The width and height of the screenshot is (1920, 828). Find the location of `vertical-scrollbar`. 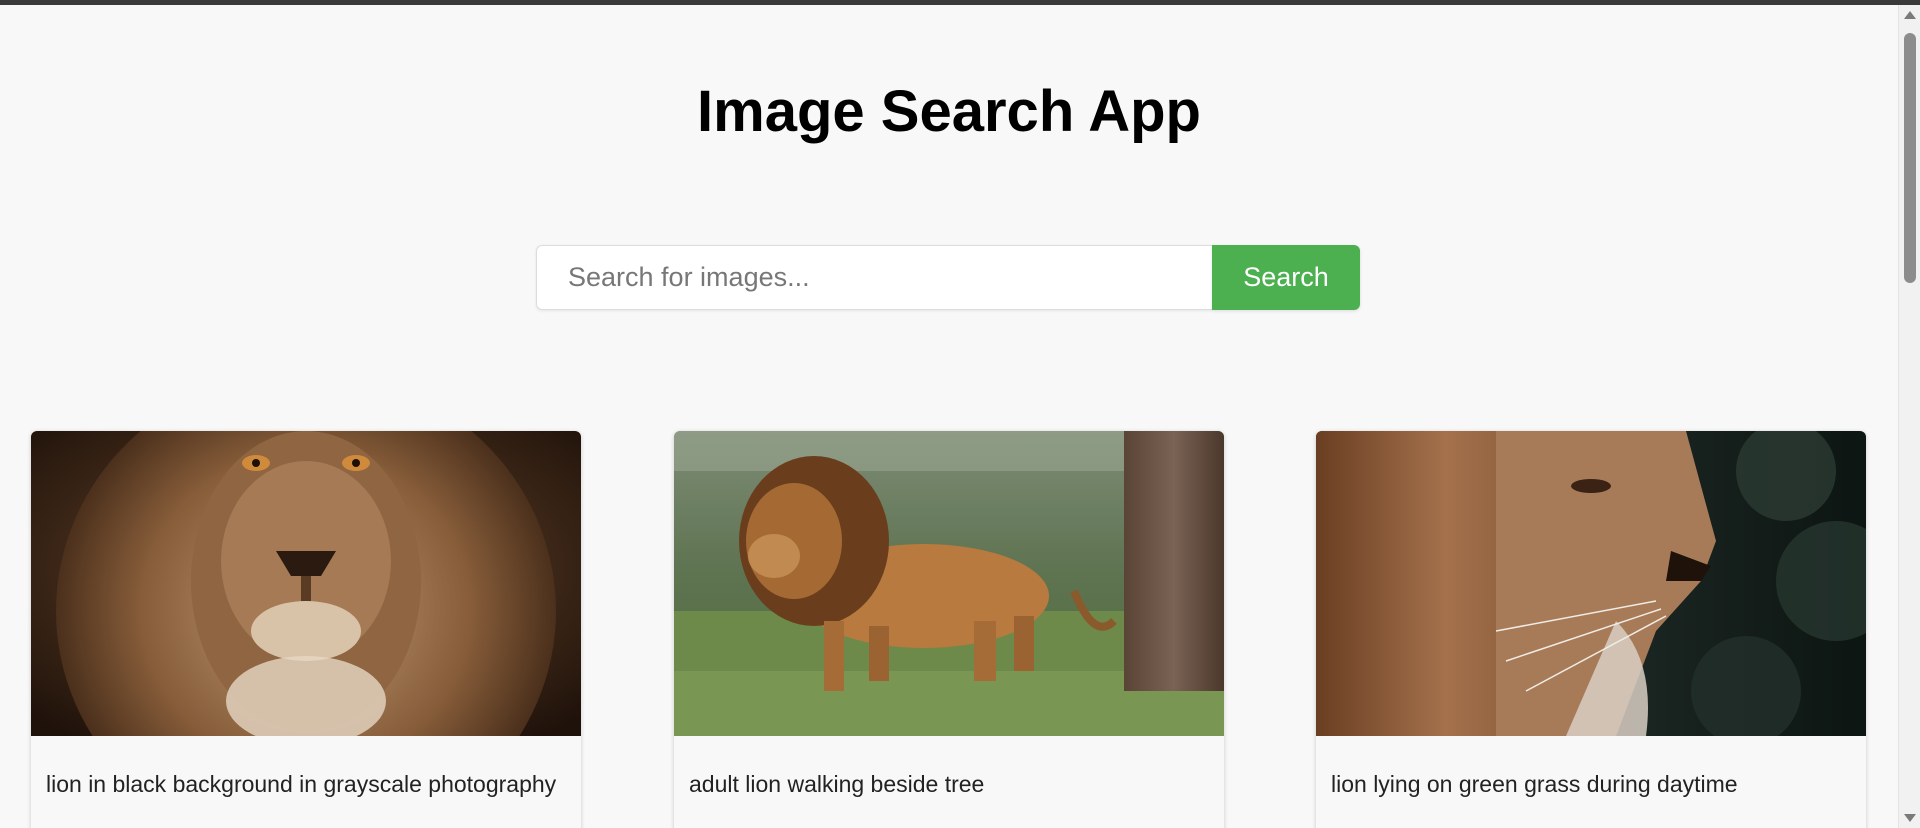

vertical-scrollbar is located at coordinates (1909, 416).